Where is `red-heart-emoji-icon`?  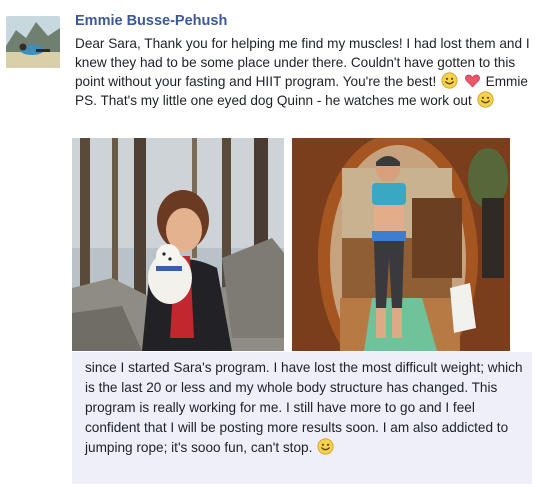
red-heart-emoji-icon is located at coordinates (472, 80).